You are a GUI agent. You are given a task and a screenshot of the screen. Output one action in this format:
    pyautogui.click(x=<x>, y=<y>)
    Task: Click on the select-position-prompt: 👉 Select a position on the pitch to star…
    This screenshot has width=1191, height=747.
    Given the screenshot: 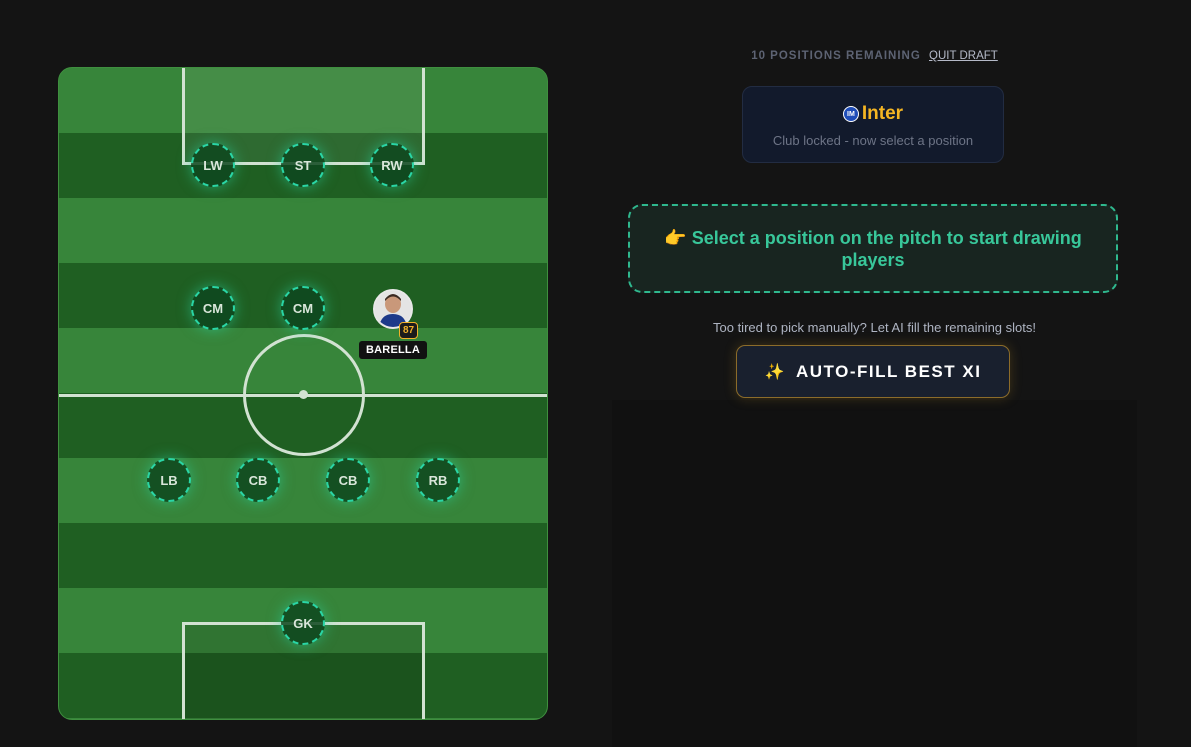 What is the action you would take?
    pyautogui.click(x=873, y=248)
    